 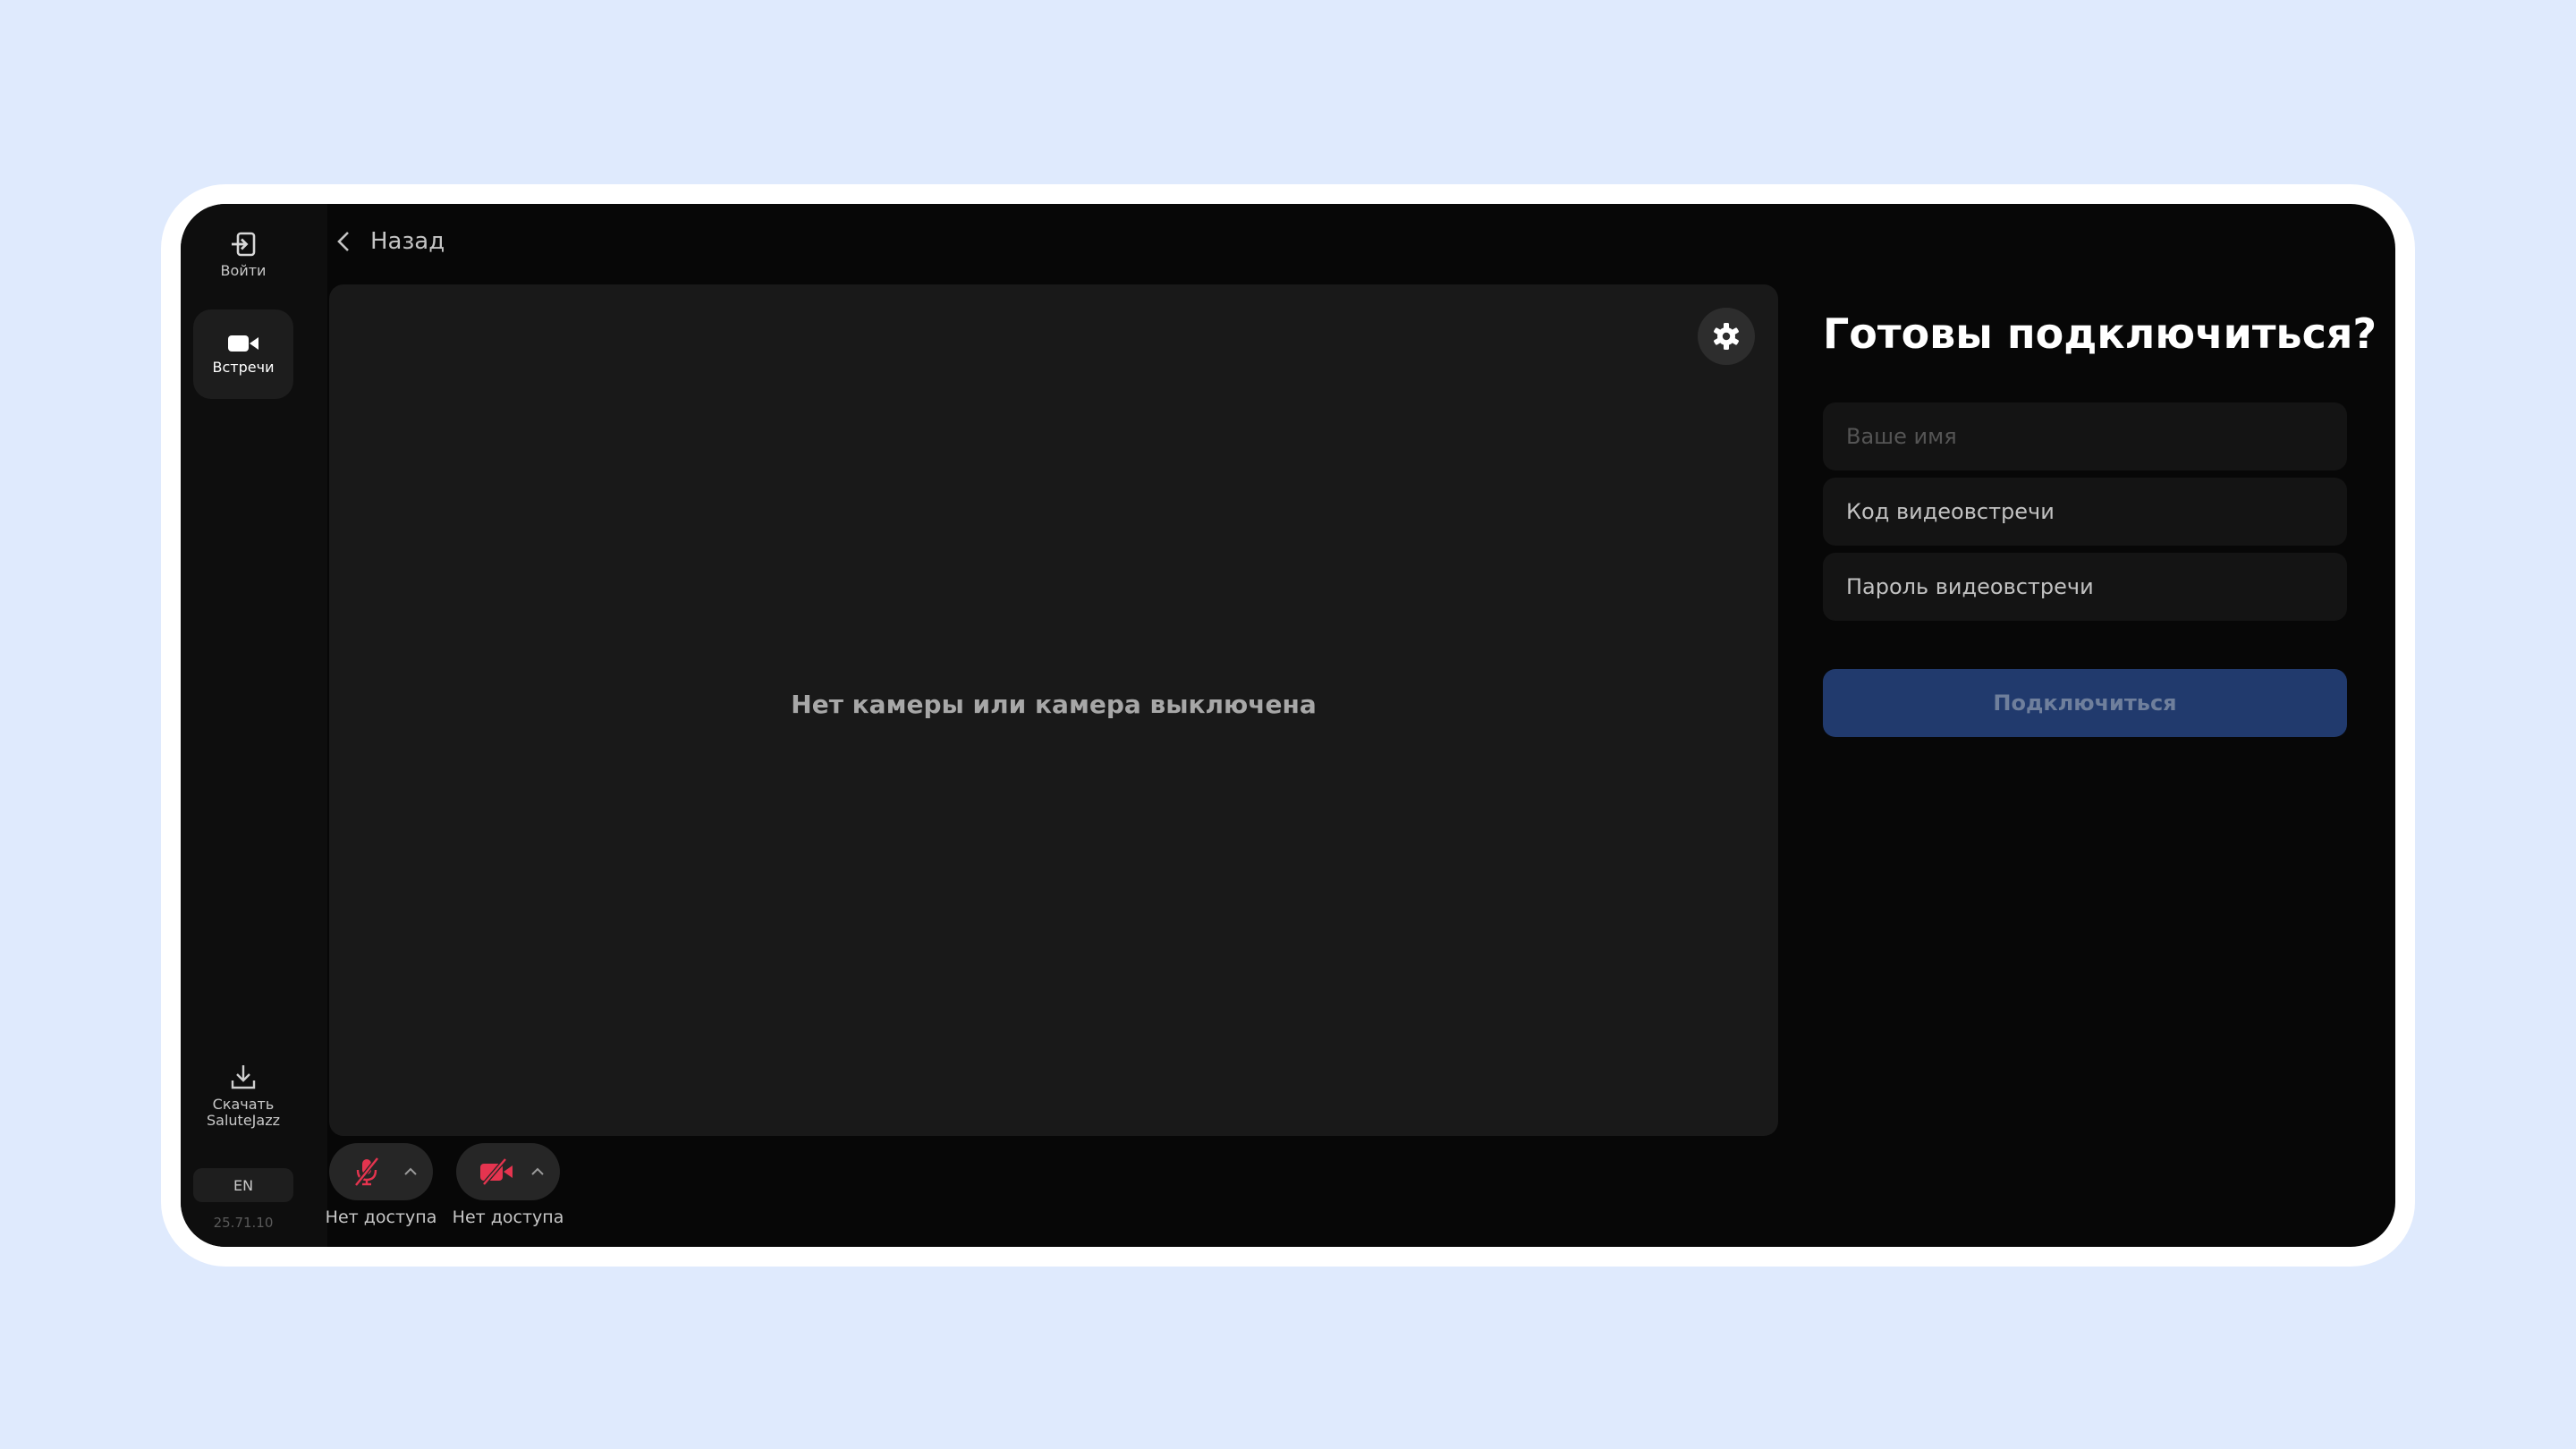 What do you see at coordinates (243, 354) in the screenshot?
I see `sidebar-item-meetings: Встречи` at bounding box center [243, 354].